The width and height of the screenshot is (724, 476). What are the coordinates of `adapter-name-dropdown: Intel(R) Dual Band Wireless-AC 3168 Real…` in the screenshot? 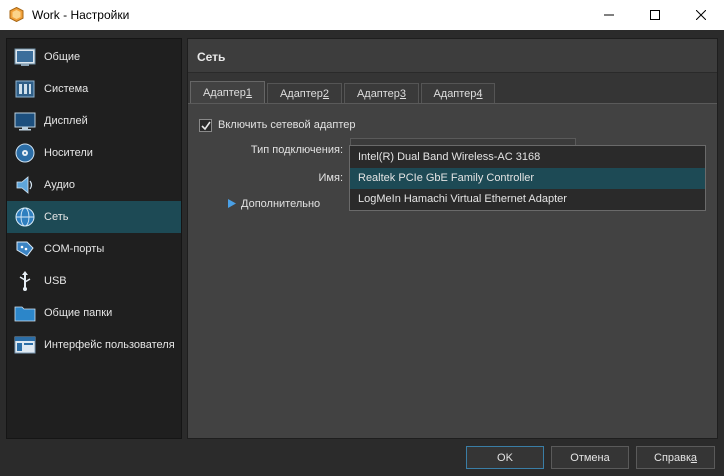 It's located at (527, 178).